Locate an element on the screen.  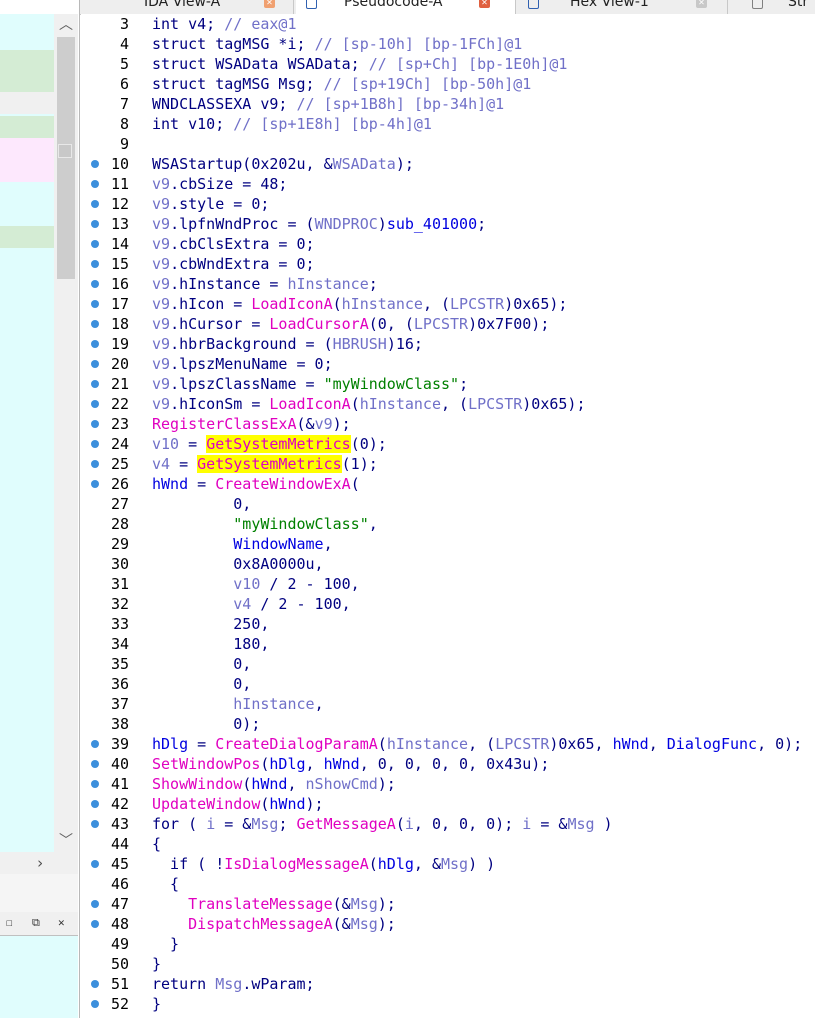
chevron-up-icon: ︿ is located at coordinates (66, 25).